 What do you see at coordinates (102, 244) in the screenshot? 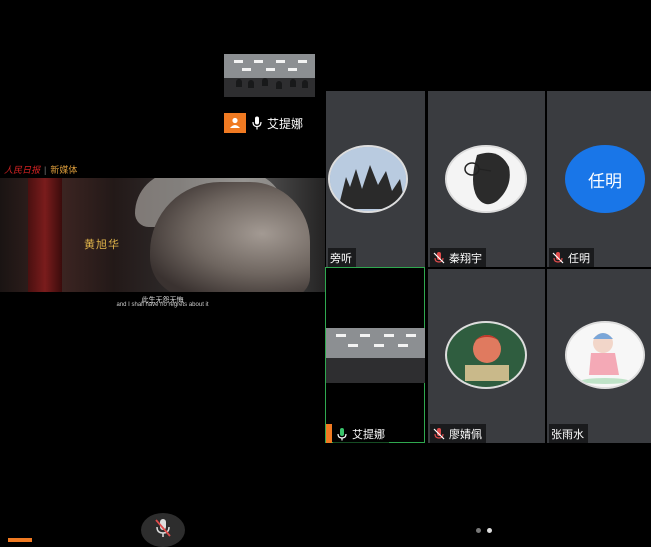
I see `video-person-name: 黄旭华` at bounding box center [102, 244].